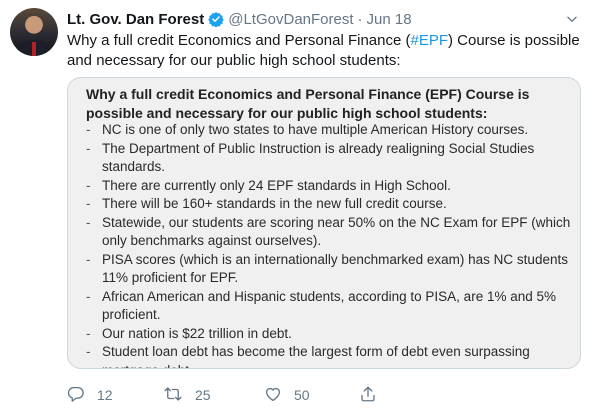 This screenshot has height=412, width=597. Describe the element at coordinates (429, 40) in the screenshot. I see `hashtag-link: #EPF` at that location.